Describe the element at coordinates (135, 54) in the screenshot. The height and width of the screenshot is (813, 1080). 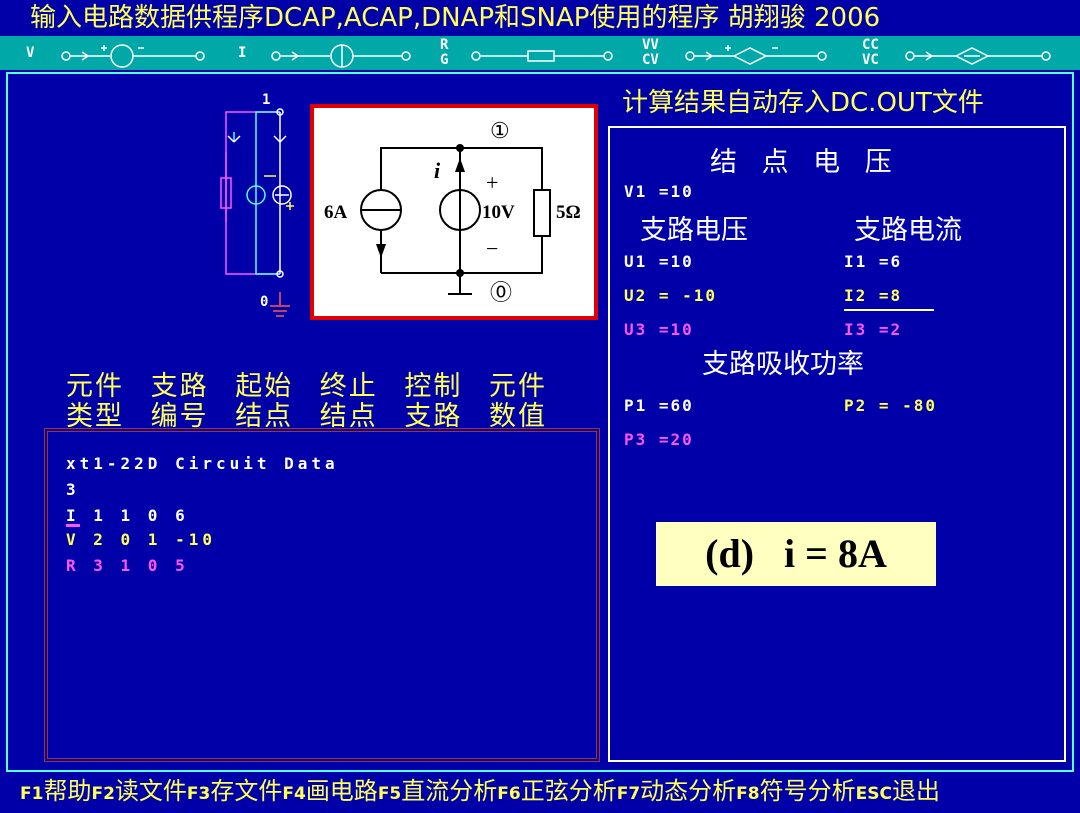
I see `voltage-source-icon` at that location.